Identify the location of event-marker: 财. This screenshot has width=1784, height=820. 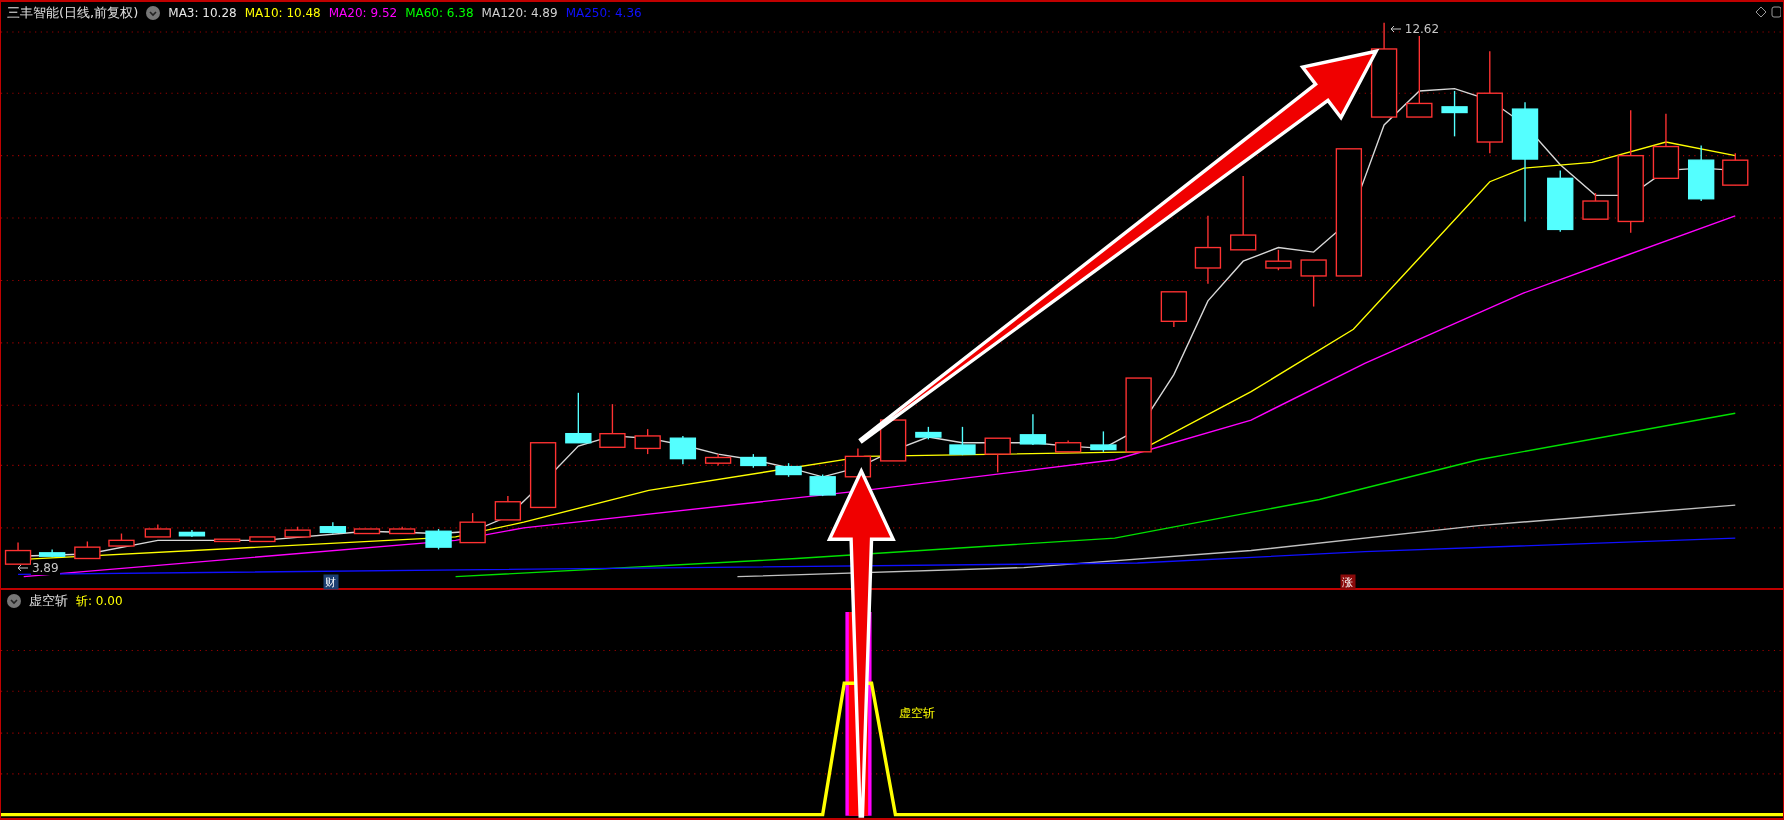
(331, 582).